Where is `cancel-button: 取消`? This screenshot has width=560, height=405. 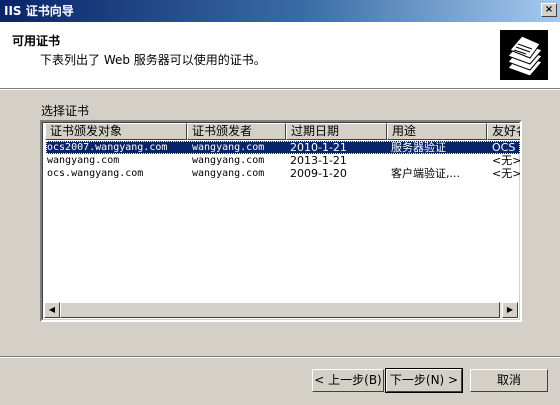
cancel-button: 取消 is located at coordinates (509, 380).